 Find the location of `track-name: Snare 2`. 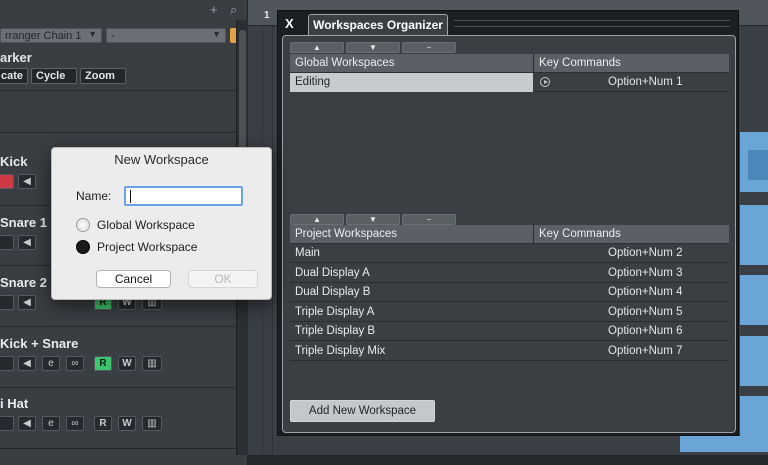

track-name: Snare 2 is located at coordinates (23, 282).